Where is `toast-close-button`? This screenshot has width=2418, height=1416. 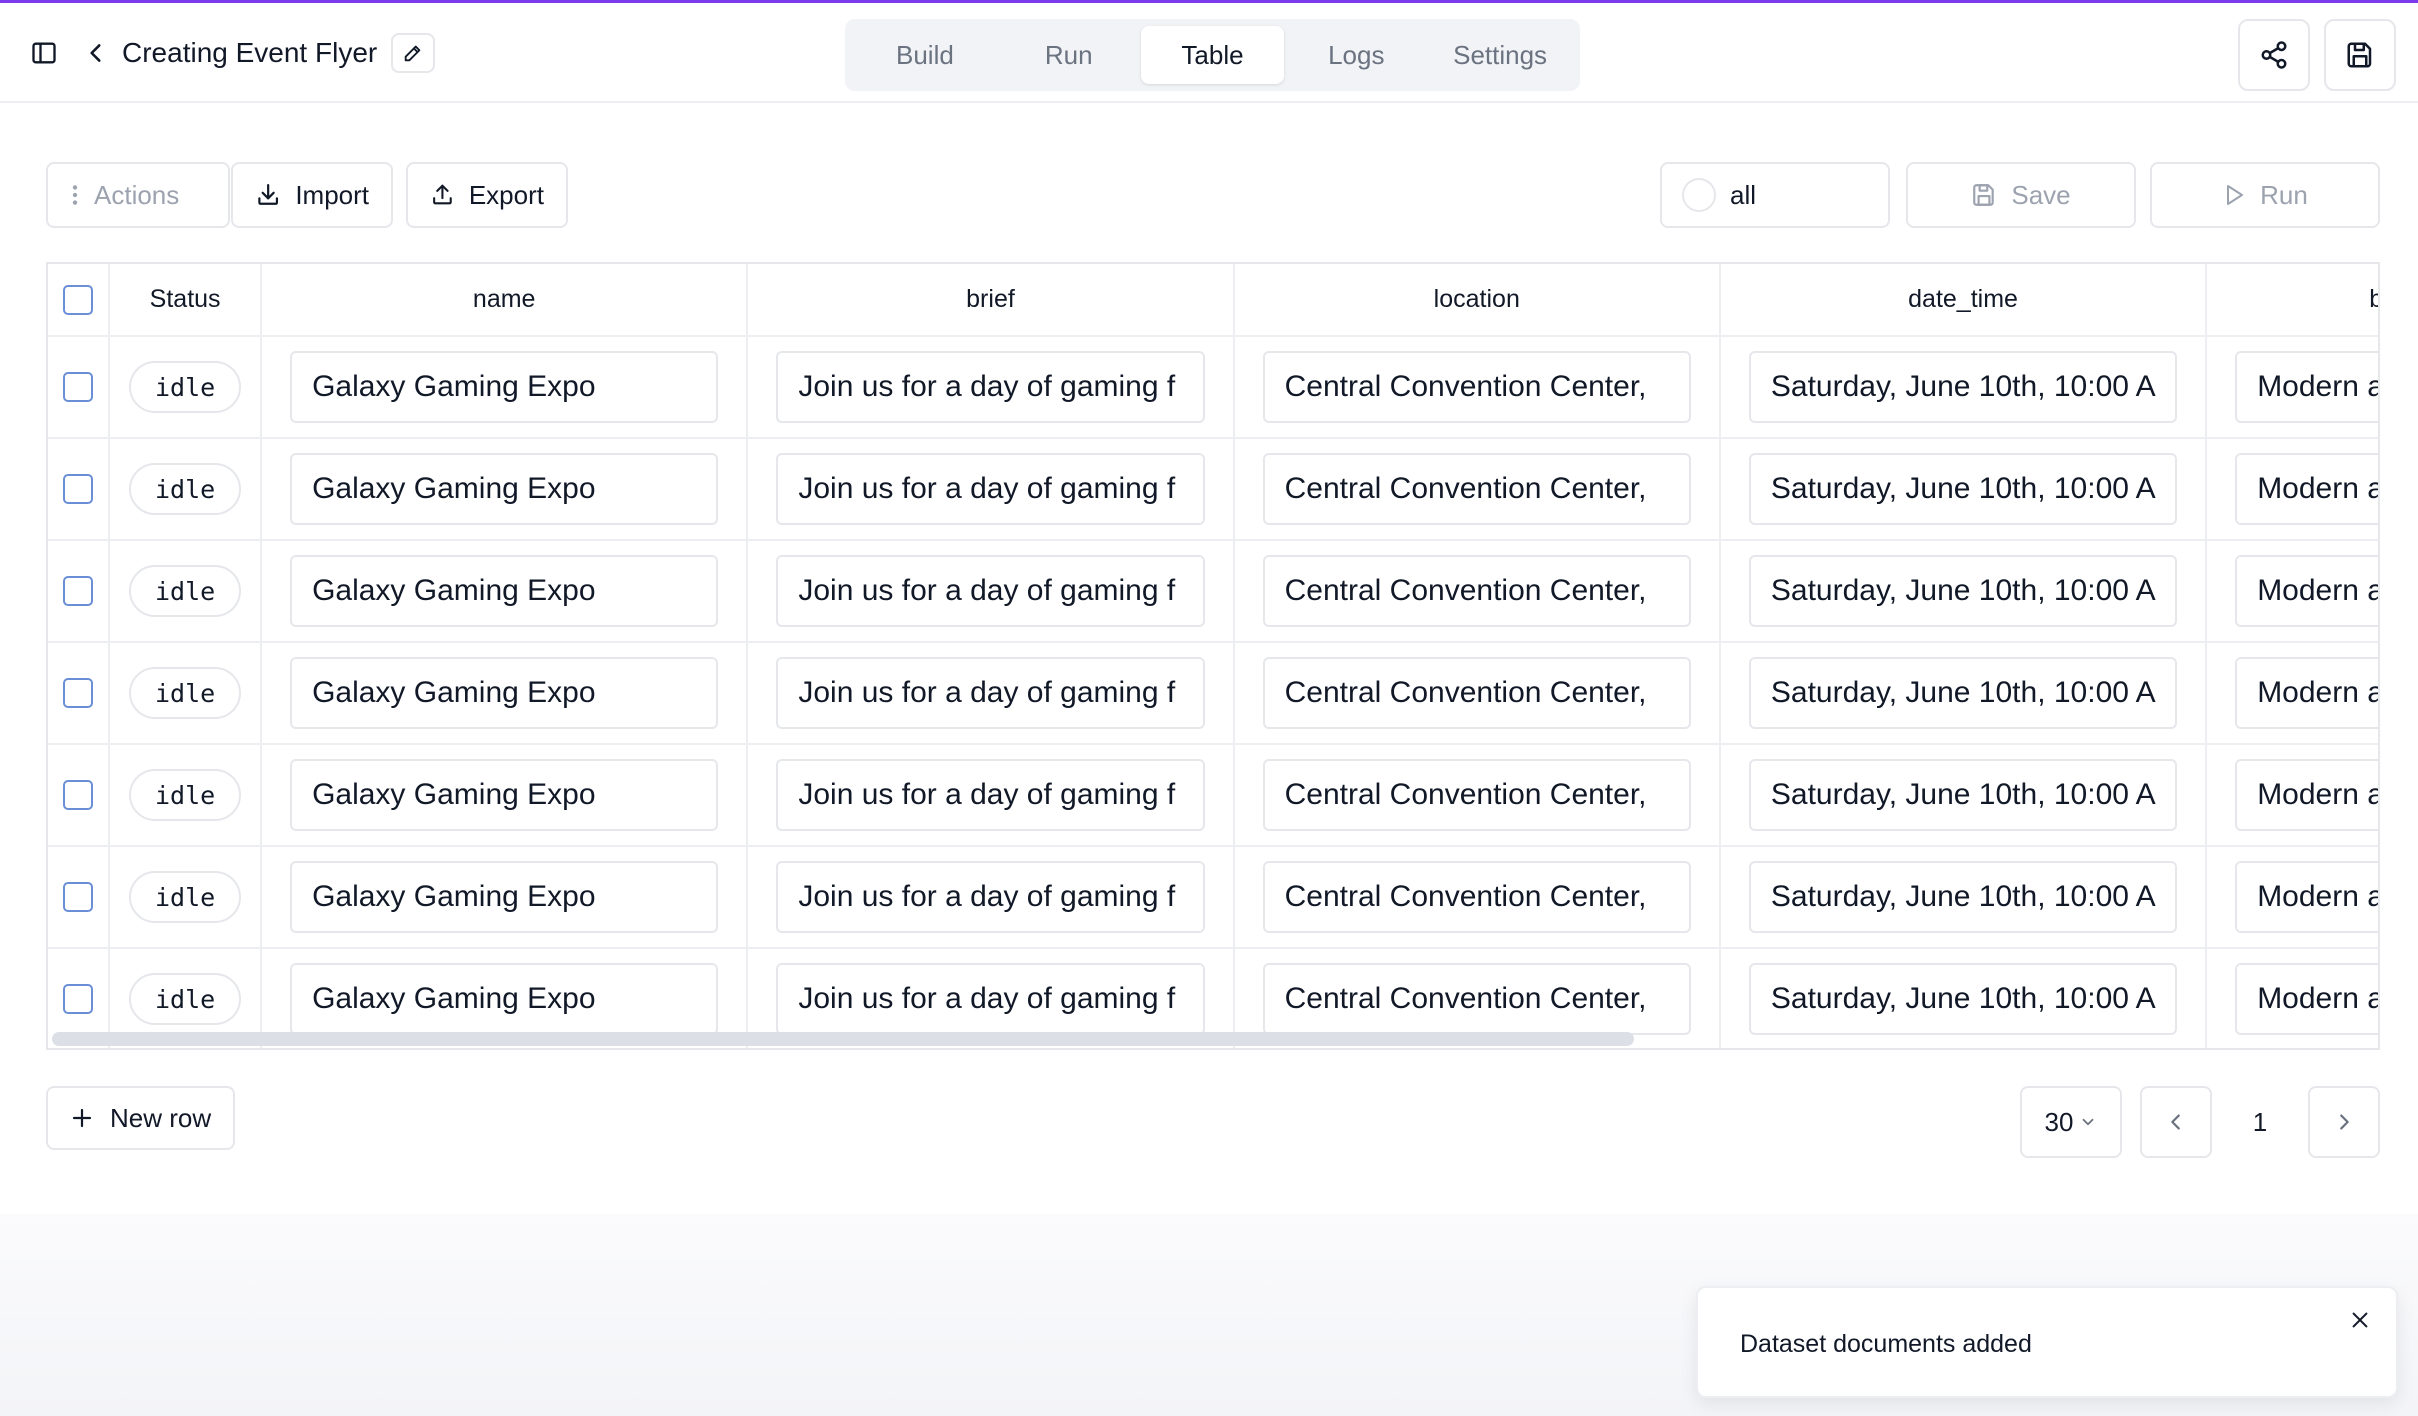
toast-close-button is located at coordinates (2360, 1320).